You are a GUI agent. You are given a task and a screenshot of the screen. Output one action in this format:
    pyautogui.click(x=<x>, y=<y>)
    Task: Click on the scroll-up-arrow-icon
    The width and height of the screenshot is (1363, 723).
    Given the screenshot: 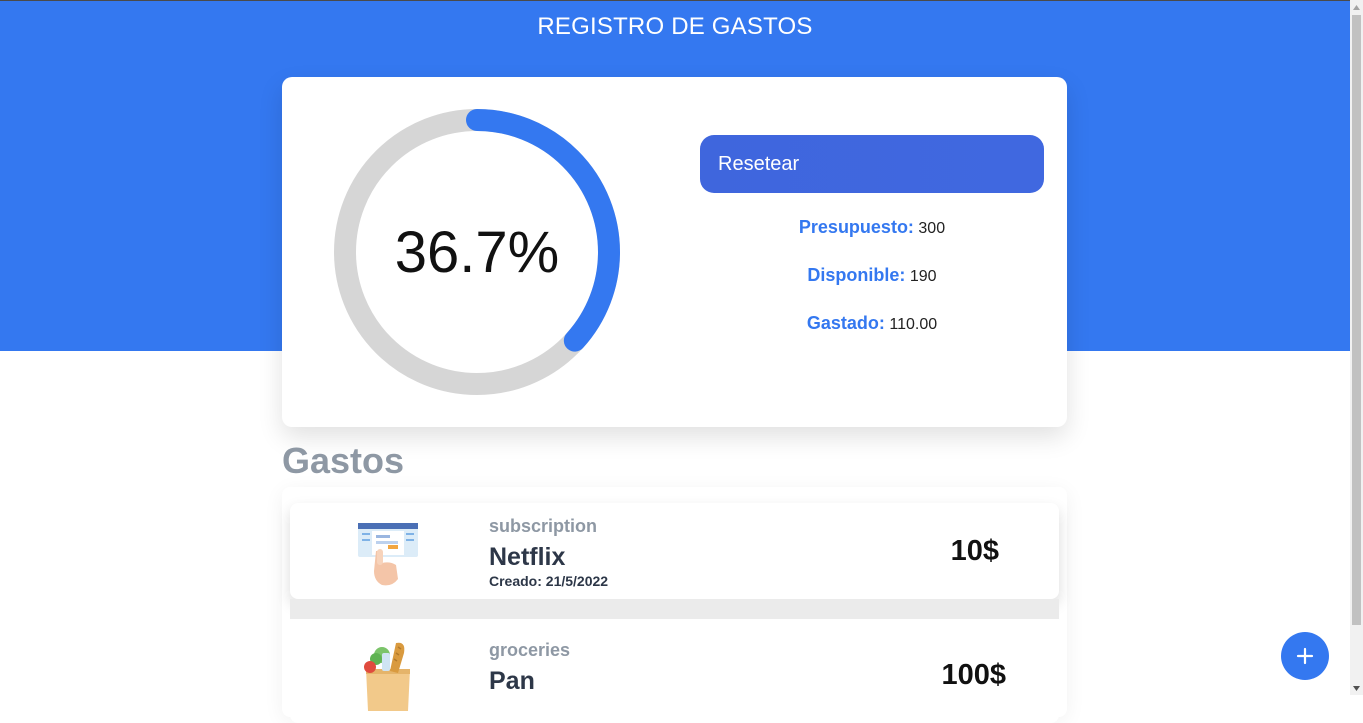 What is the action you would take?
    pyautogui.click(x=1356, y=7)
    